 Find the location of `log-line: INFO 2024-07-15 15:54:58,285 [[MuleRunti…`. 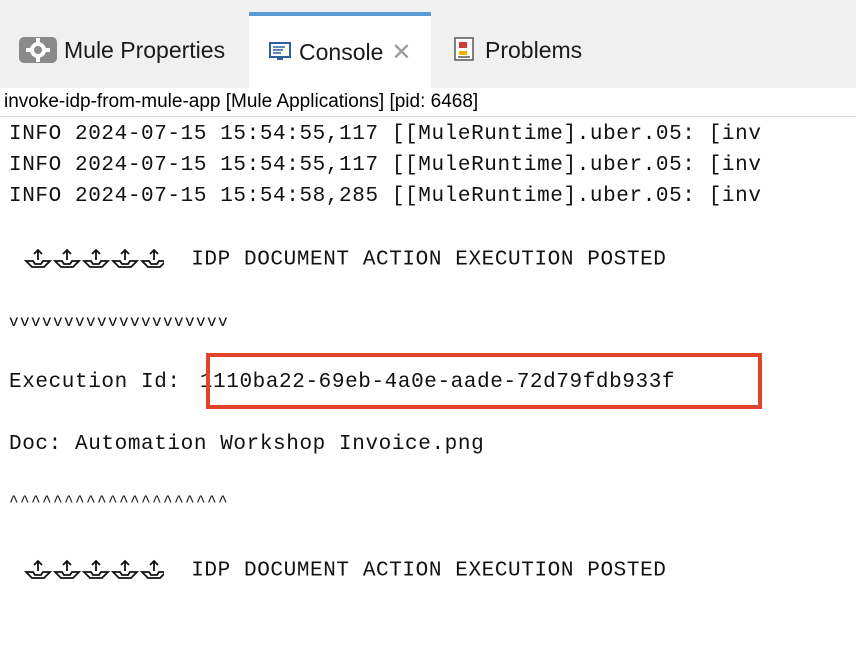

log-line: INFO 2024-07-15 15:54:58,285 [[MuleRunti… is located at coordinates (385, 196).